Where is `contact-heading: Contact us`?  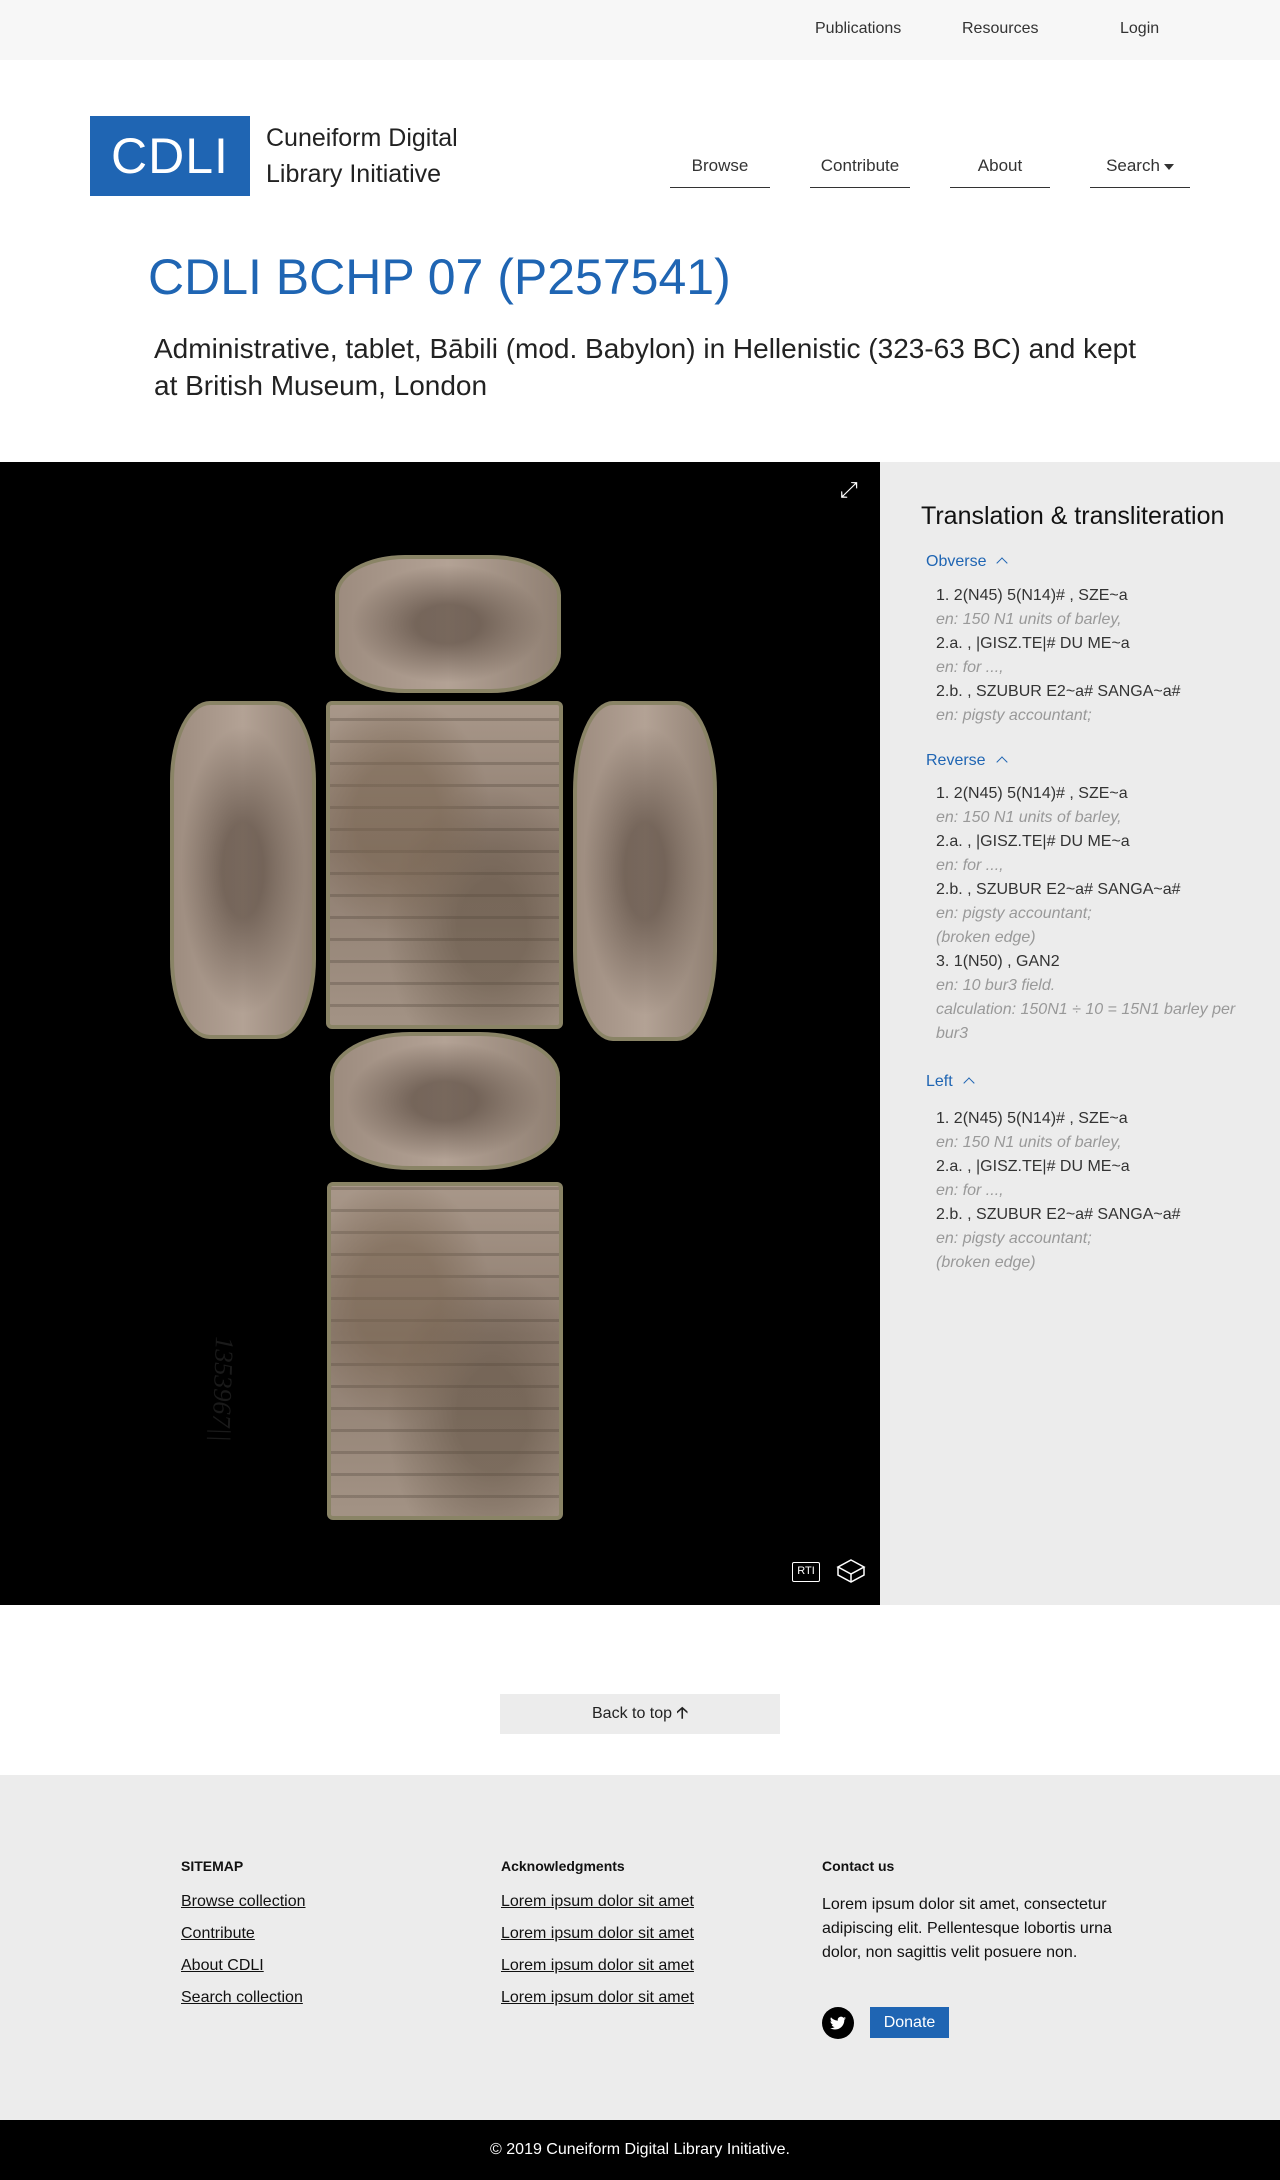
contact-heading: Contact us is located at coordinates (858, 1866).